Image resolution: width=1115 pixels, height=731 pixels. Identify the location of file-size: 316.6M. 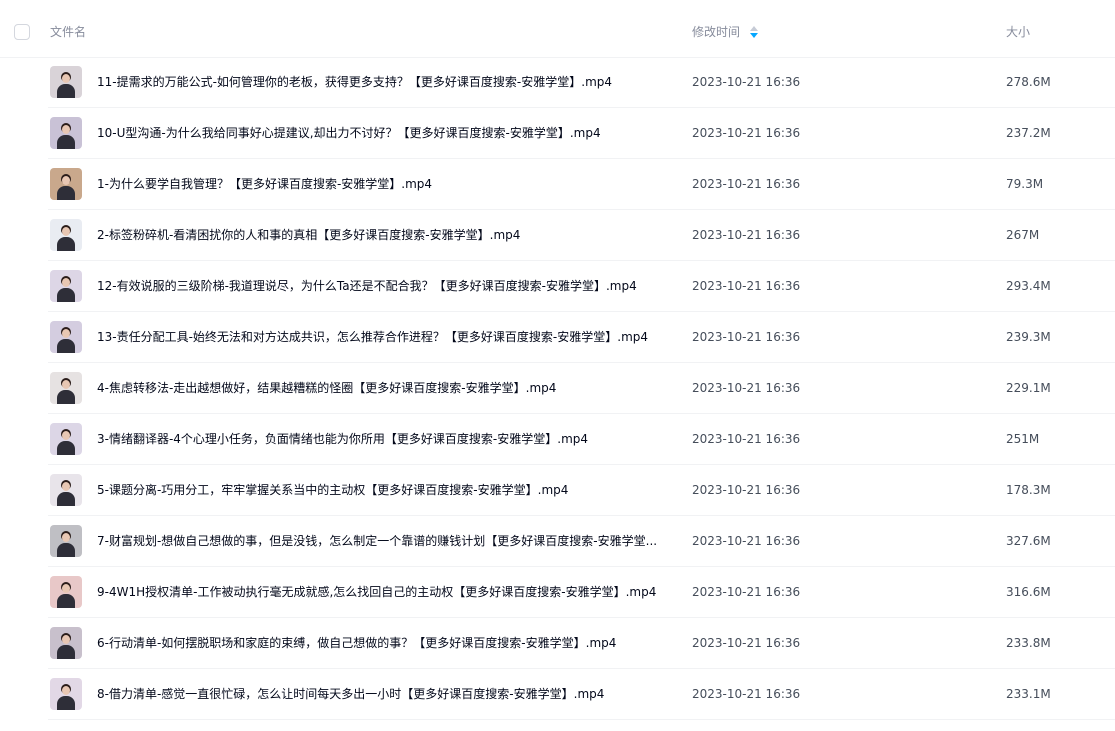
(1028, 592).